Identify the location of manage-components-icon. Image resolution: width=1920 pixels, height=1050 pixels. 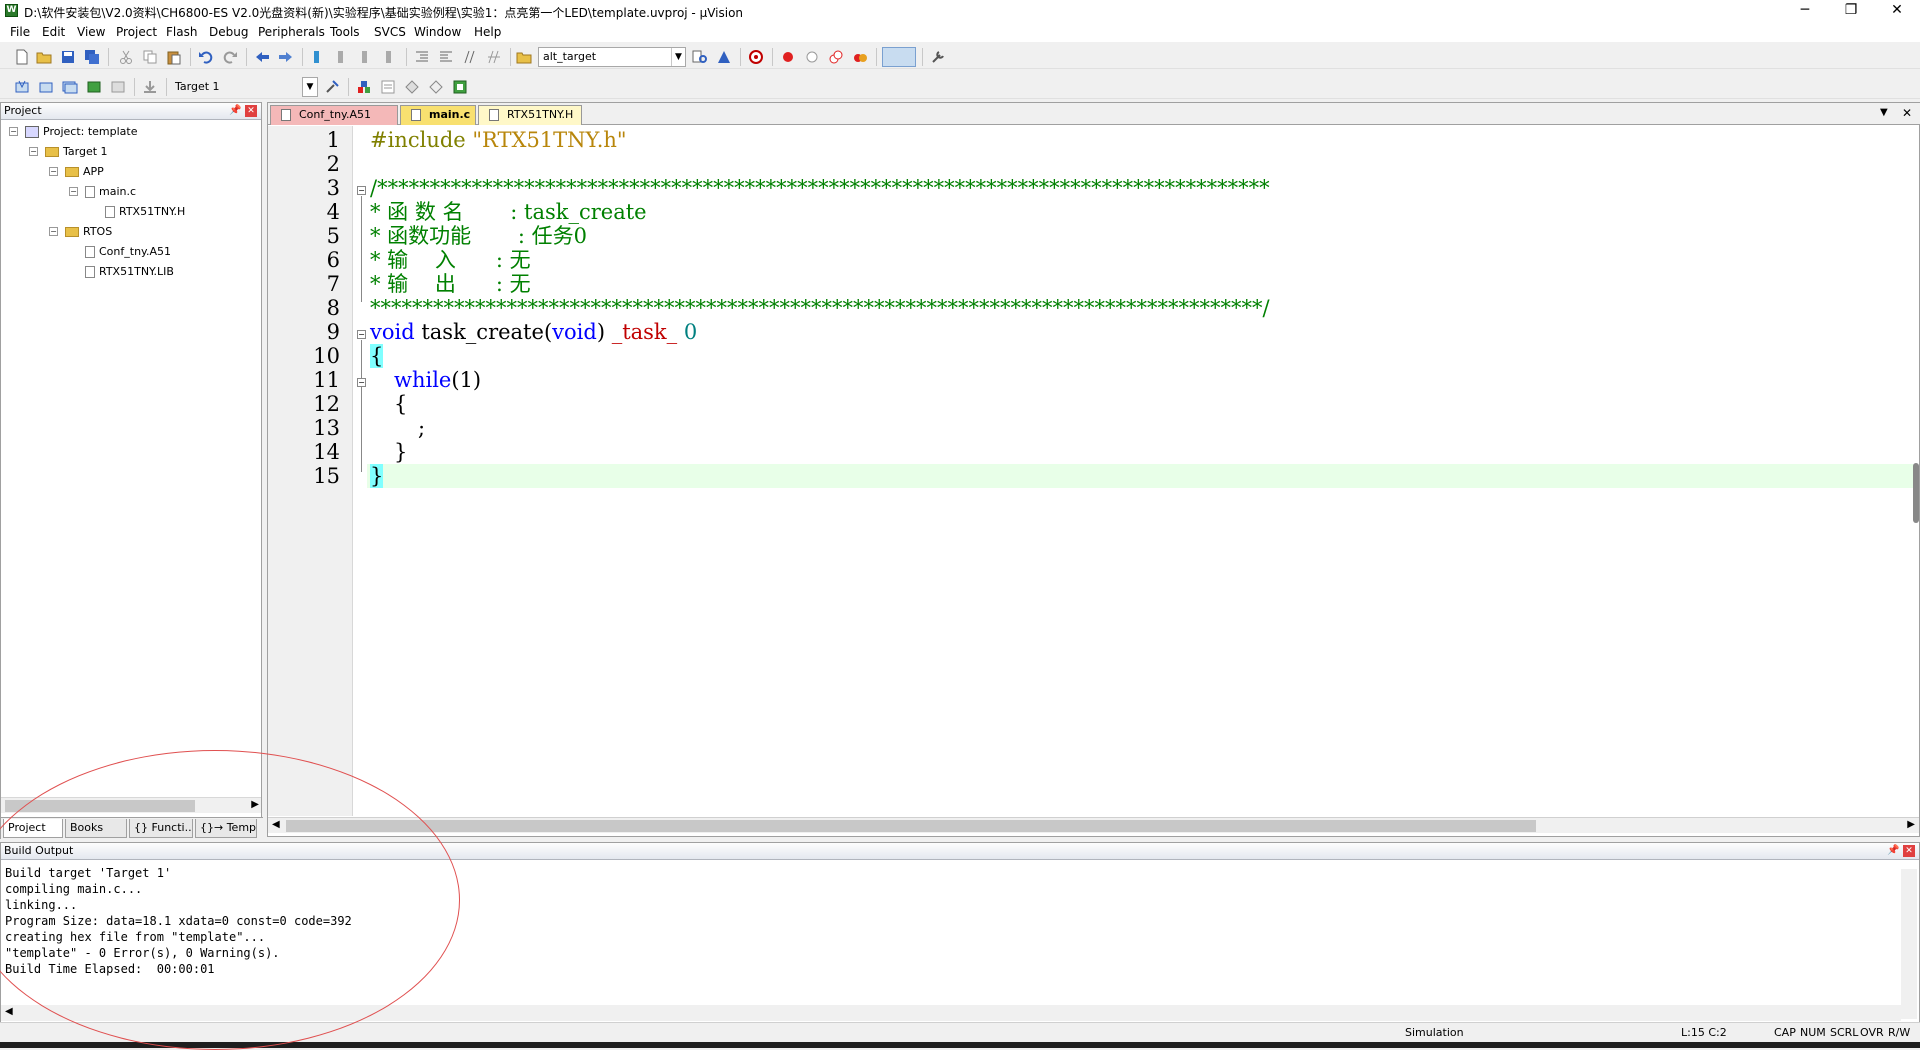
(364, 87).